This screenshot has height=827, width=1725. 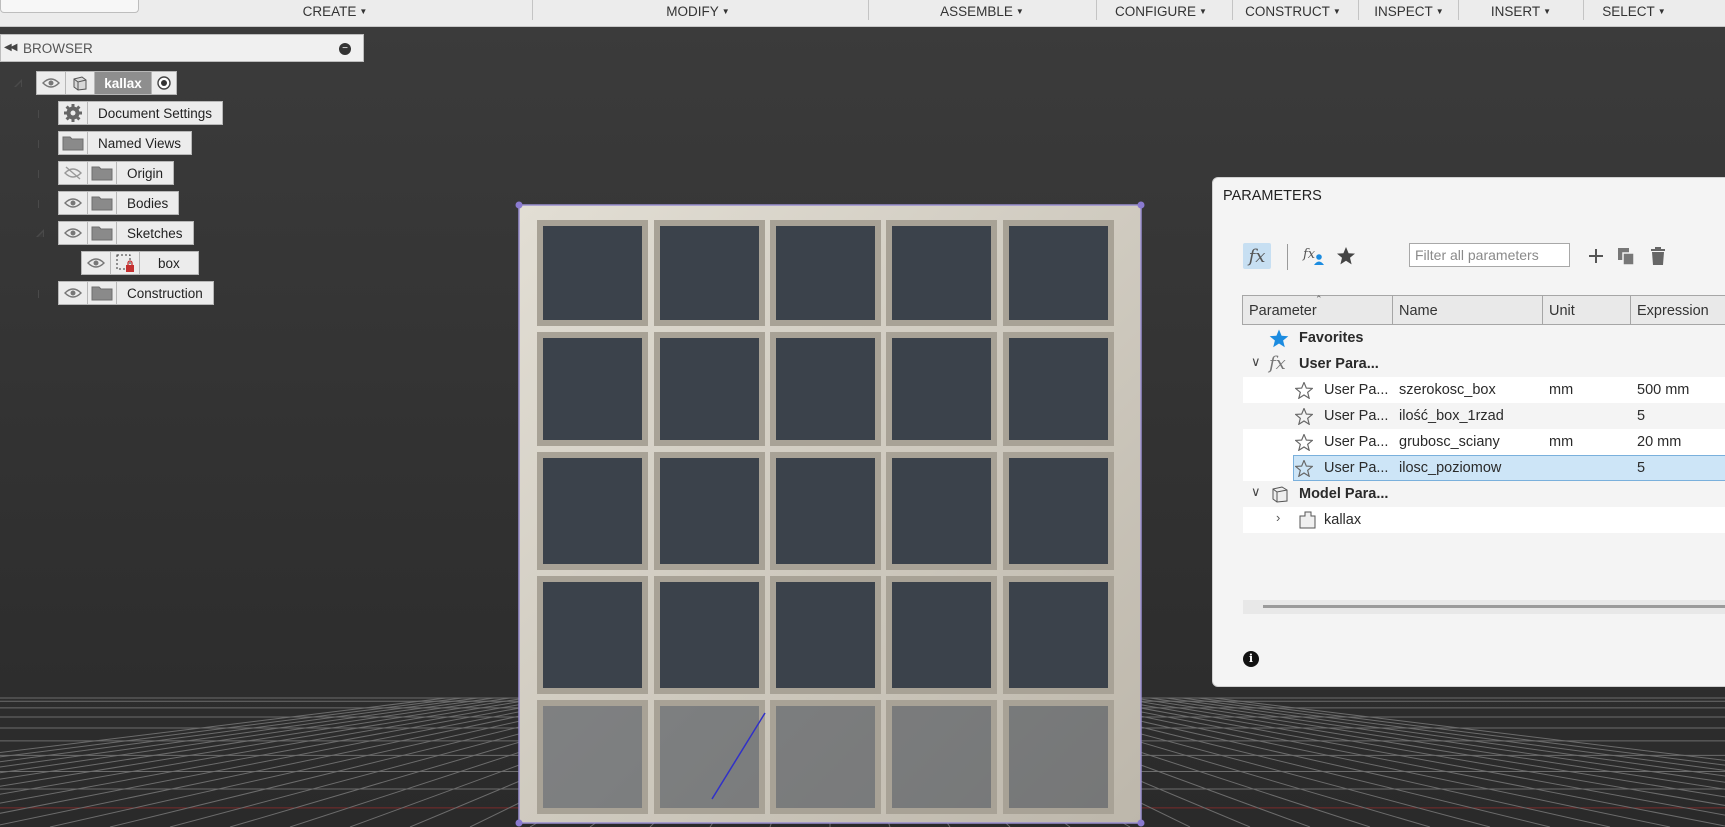 I want to click on column-header-unit: Unit, so click(x=1586, y=310).